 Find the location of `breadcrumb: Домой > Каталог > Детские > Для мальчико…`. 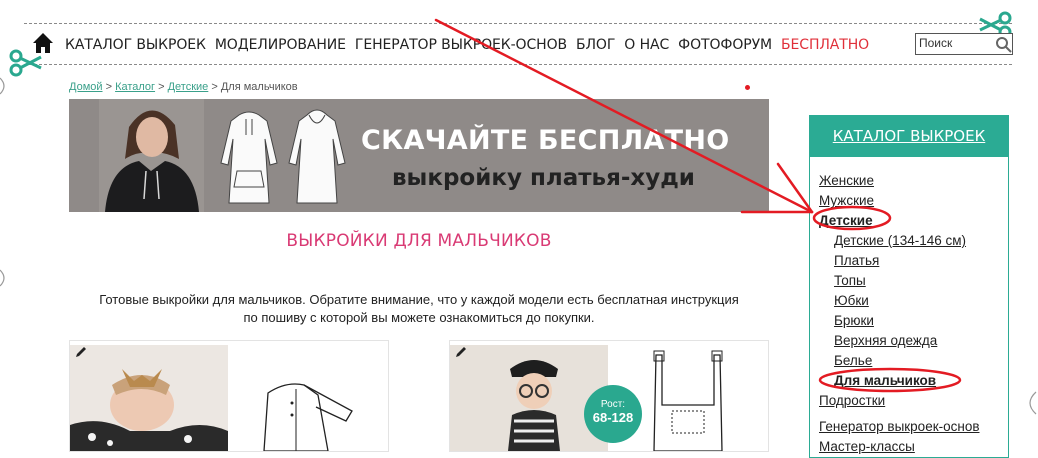

breadcrumb: Домой > Каталог > Детские > Для мальчико… is located at coordinates (183, 87).